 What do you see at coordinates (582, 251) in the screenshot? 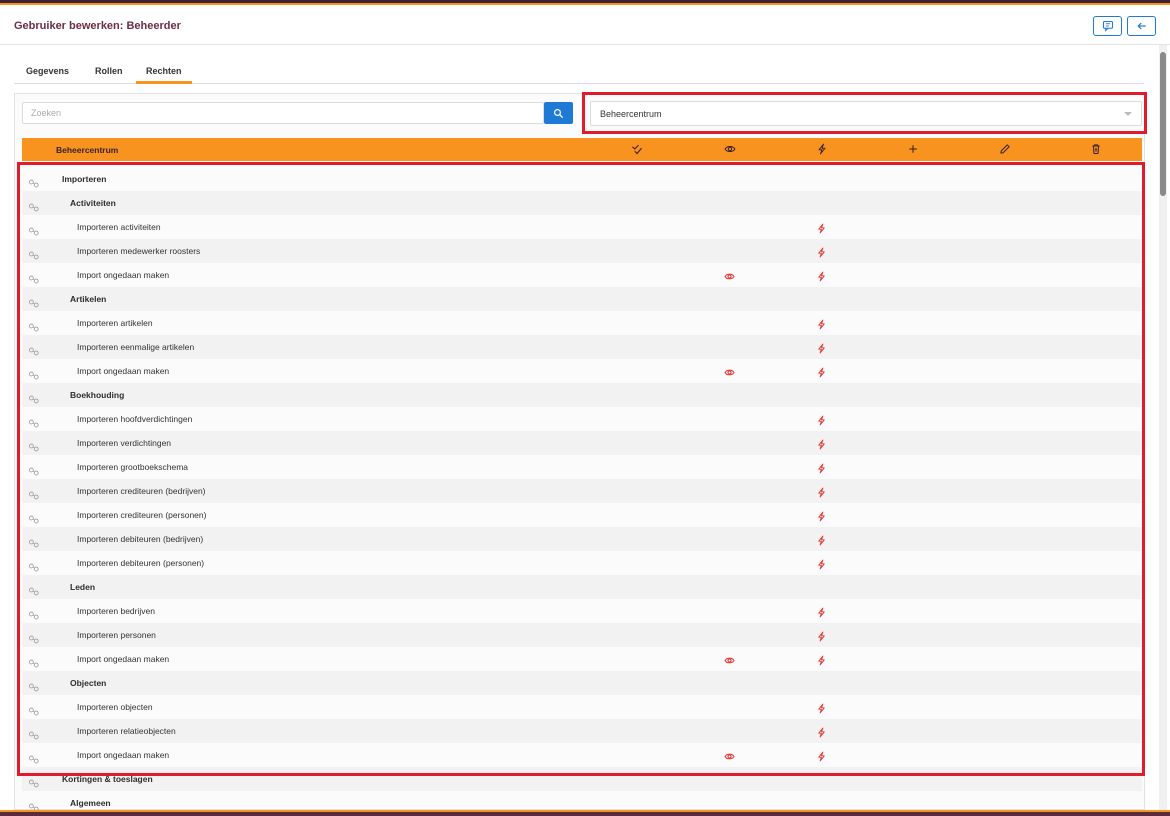
I see `permission-row: Importeren medewerker roosters` at bounding box center [582, 251].